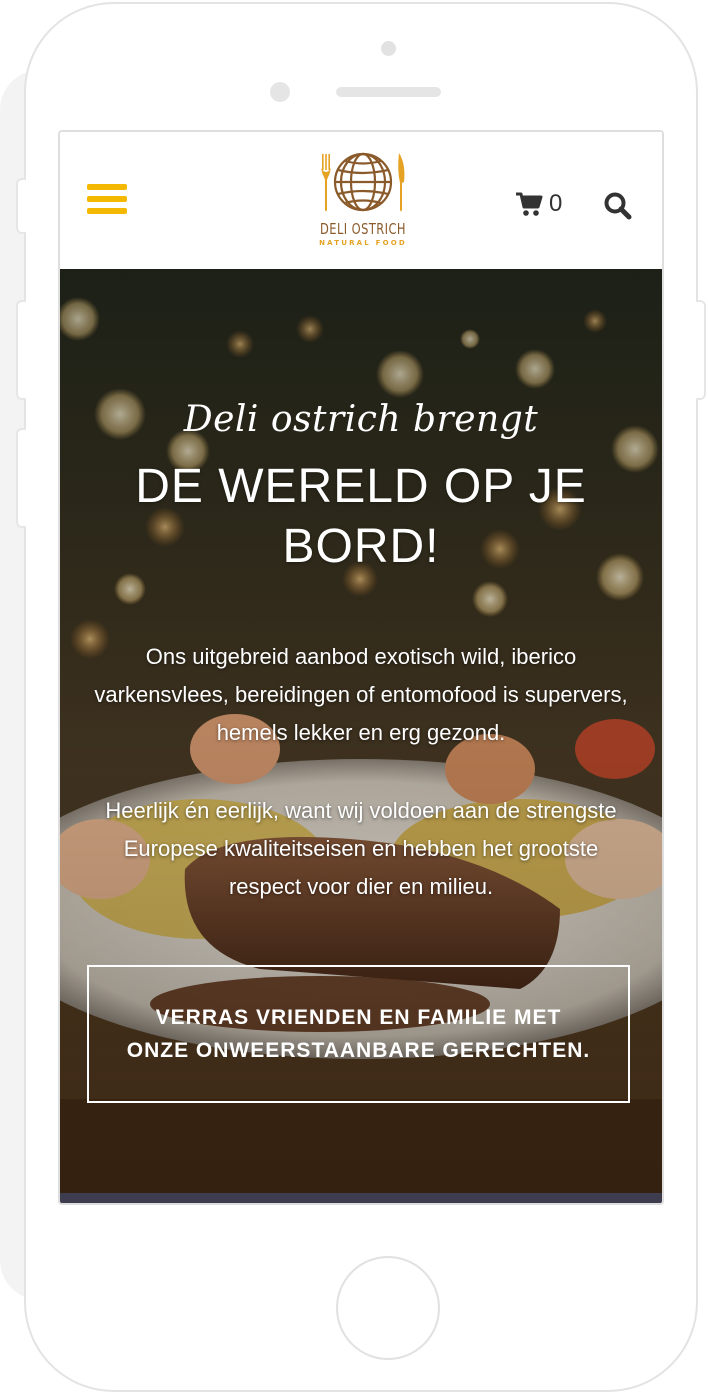  Describe the element at coordinates (21, 350) in the screenshot. I see `volume-up-button` at that location.